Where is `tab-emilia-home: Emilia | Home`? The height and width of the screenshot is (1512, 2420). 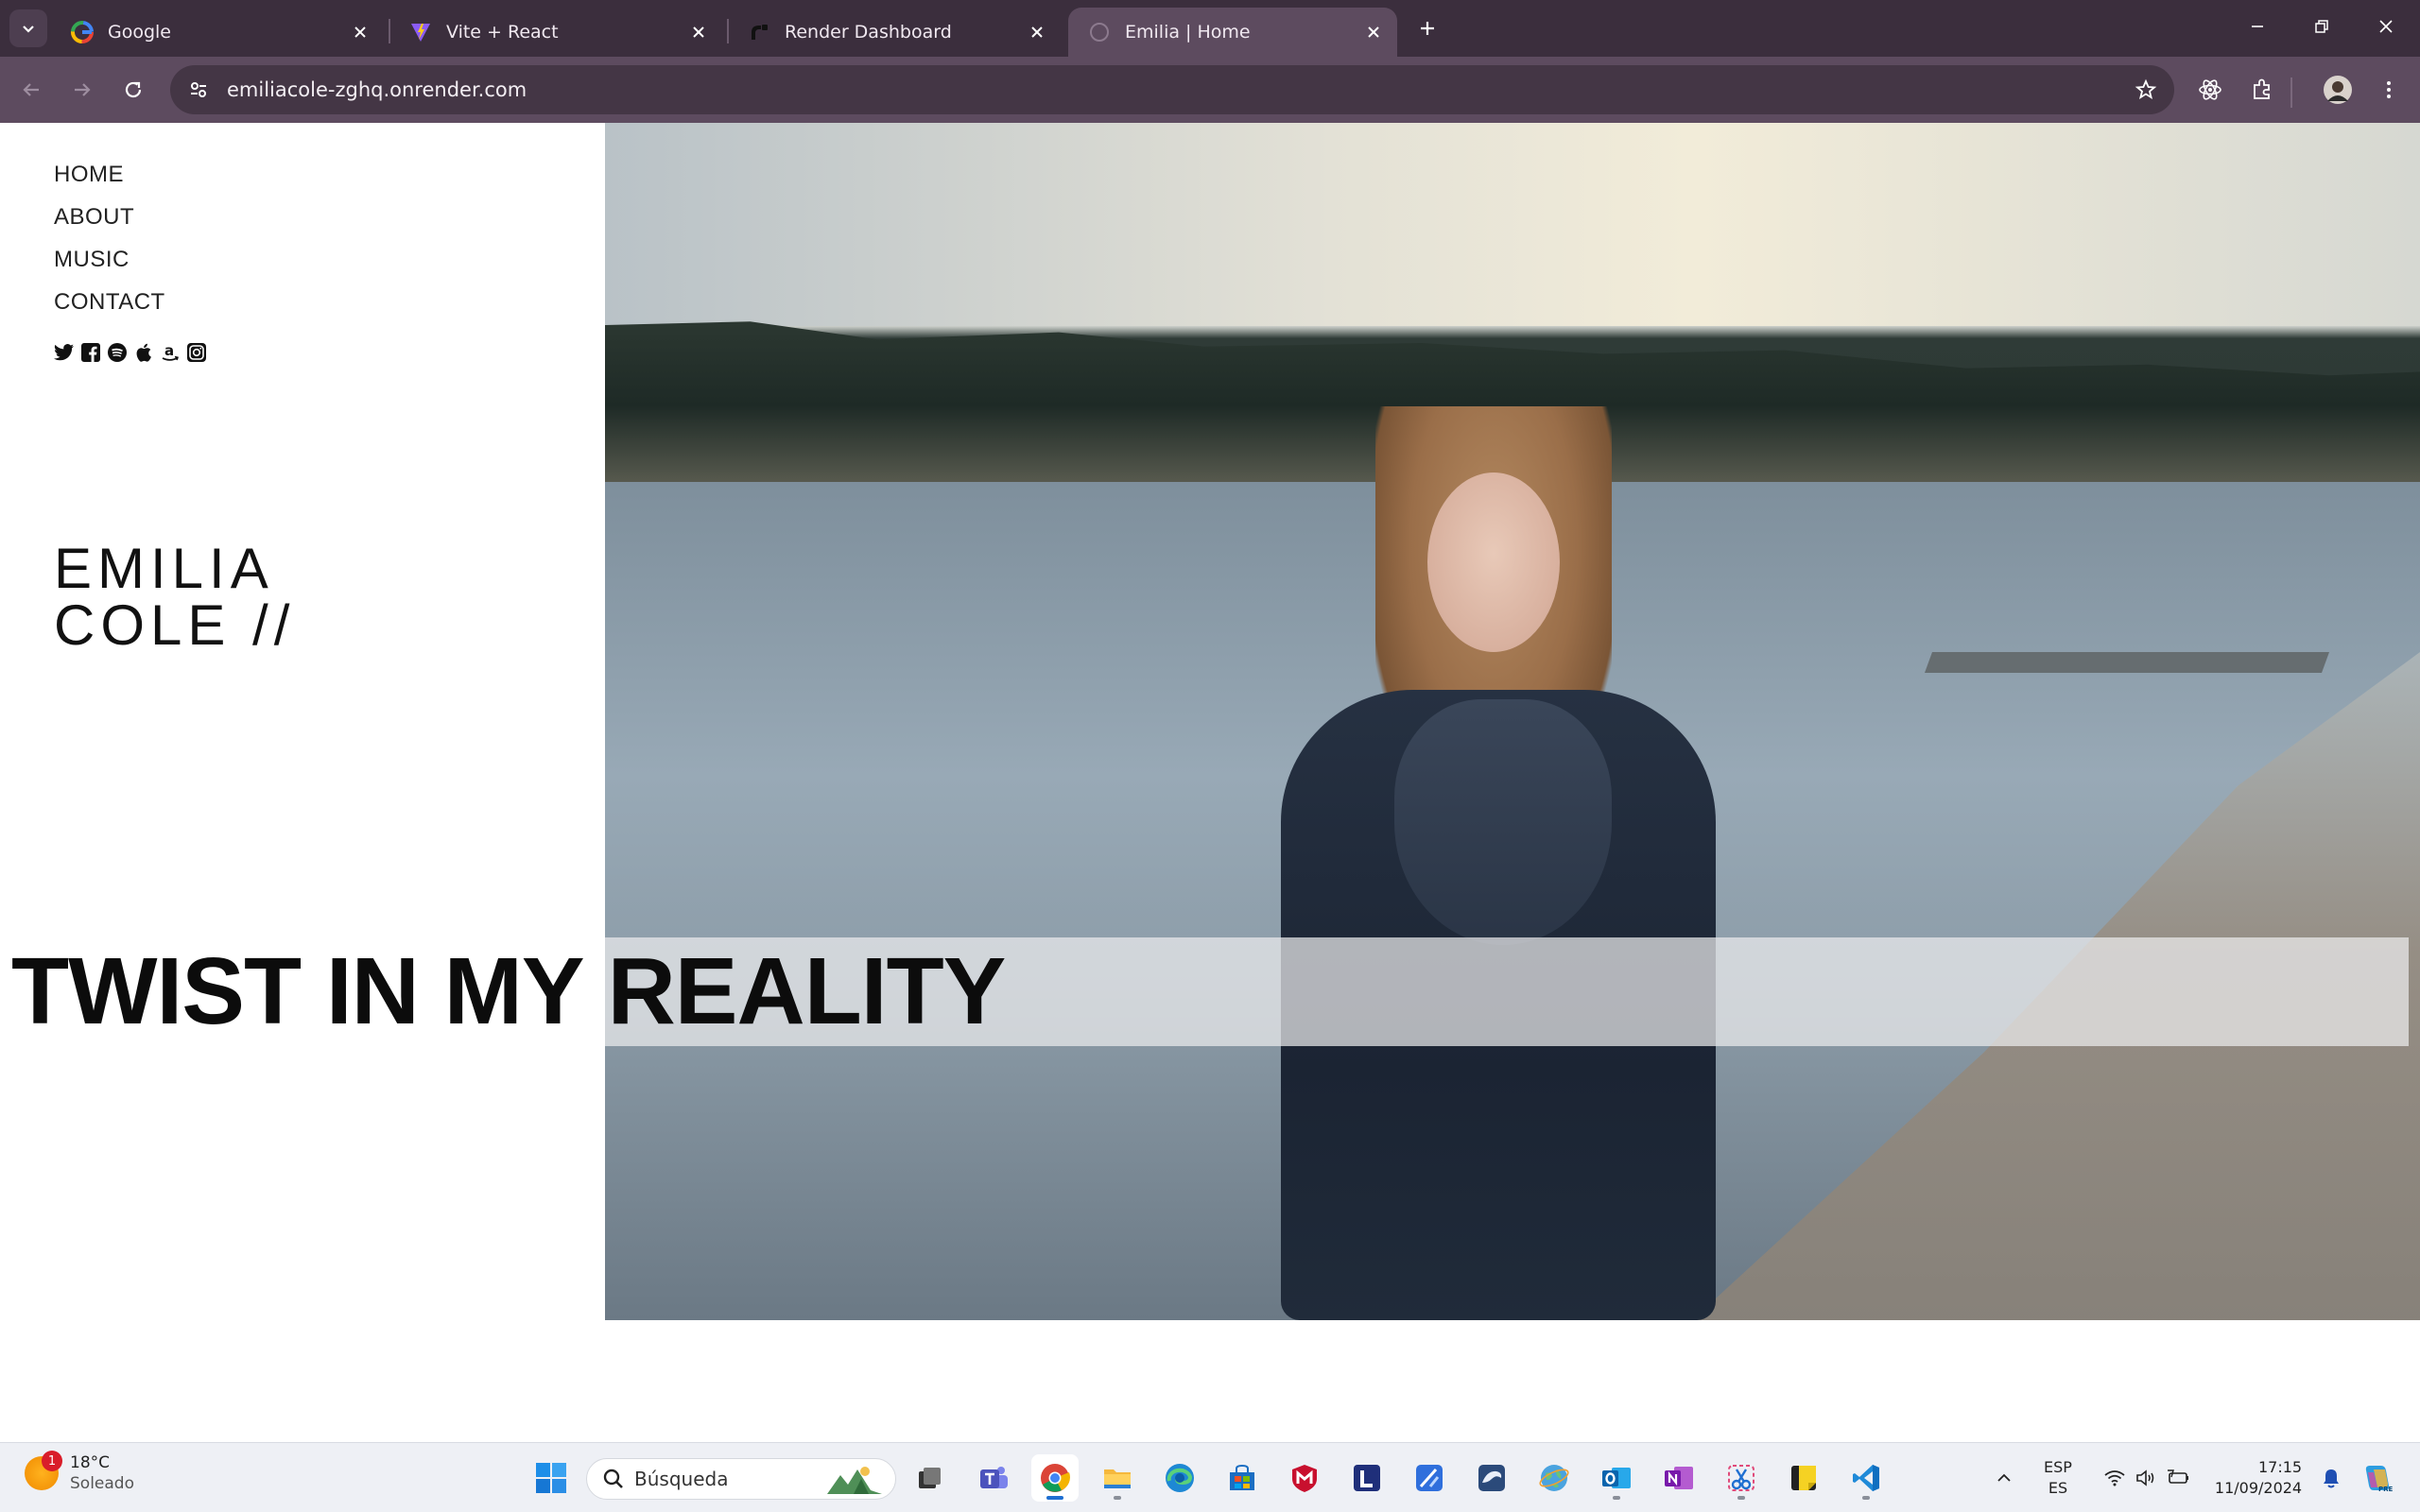 tab-emilia-home: Emilia | Home is located at coordinates (1232, 32).